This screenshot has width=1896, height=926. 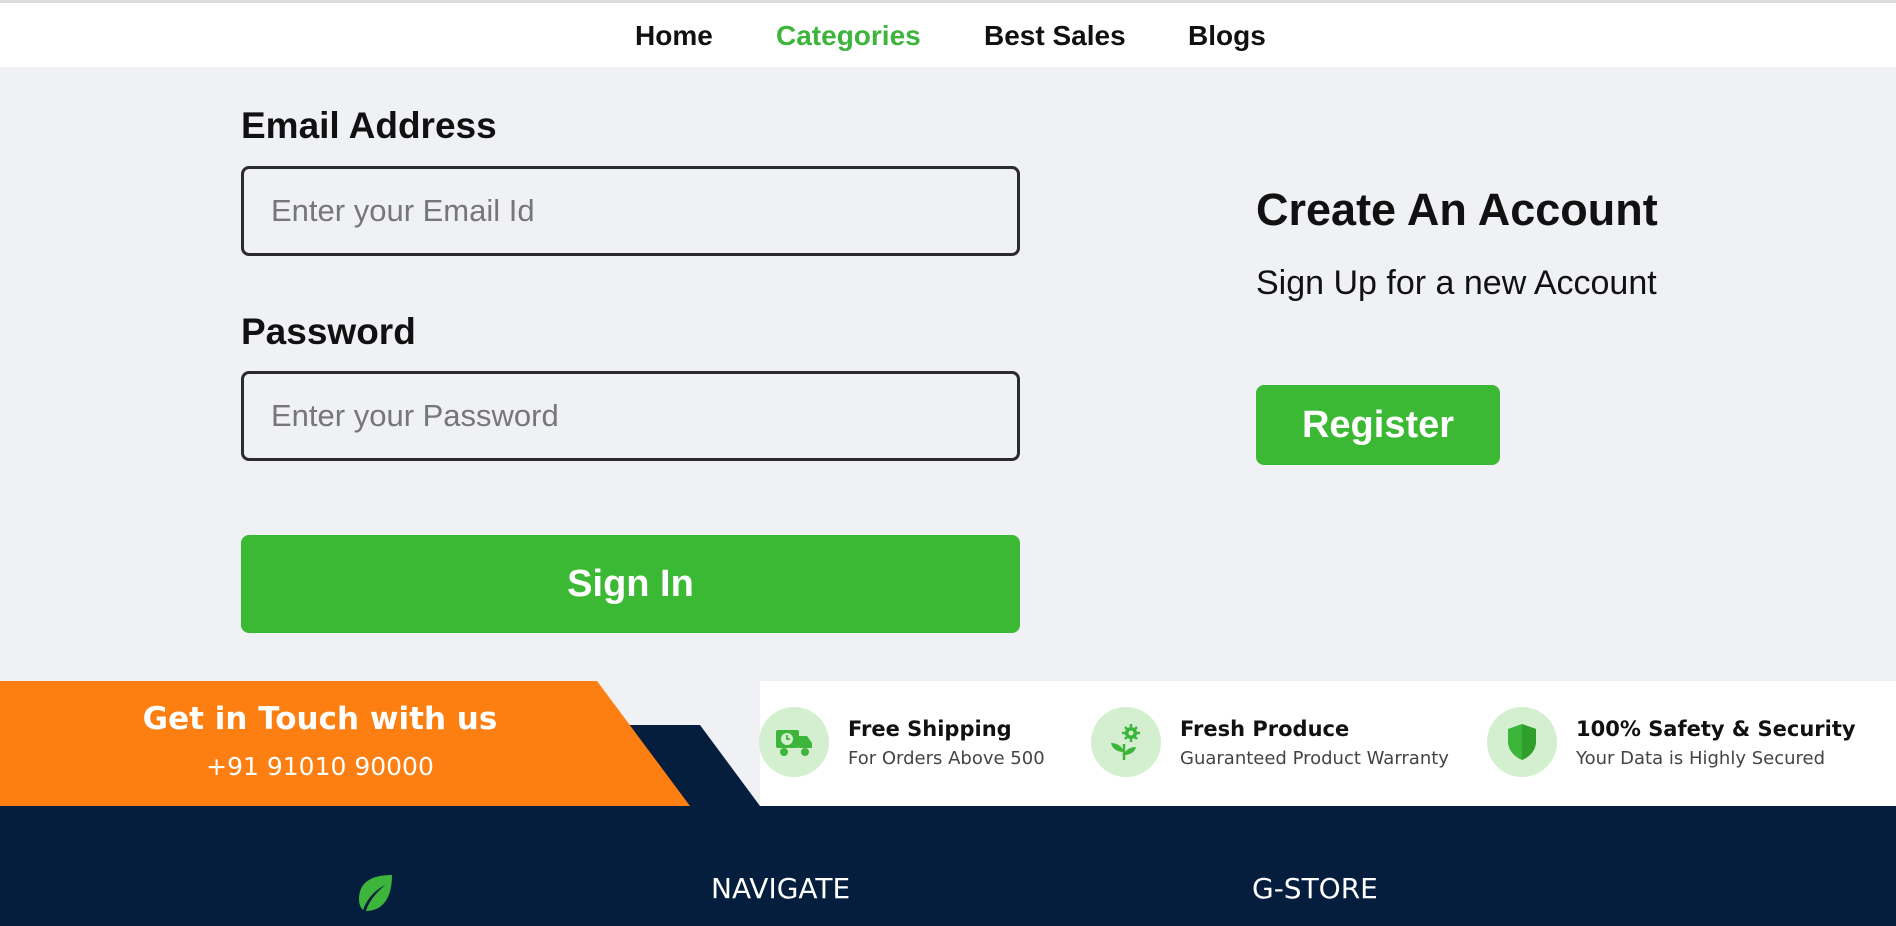 I want to click on feature-subtitle: Guaranteed Product Warranty, so click(x=1314, y=758).